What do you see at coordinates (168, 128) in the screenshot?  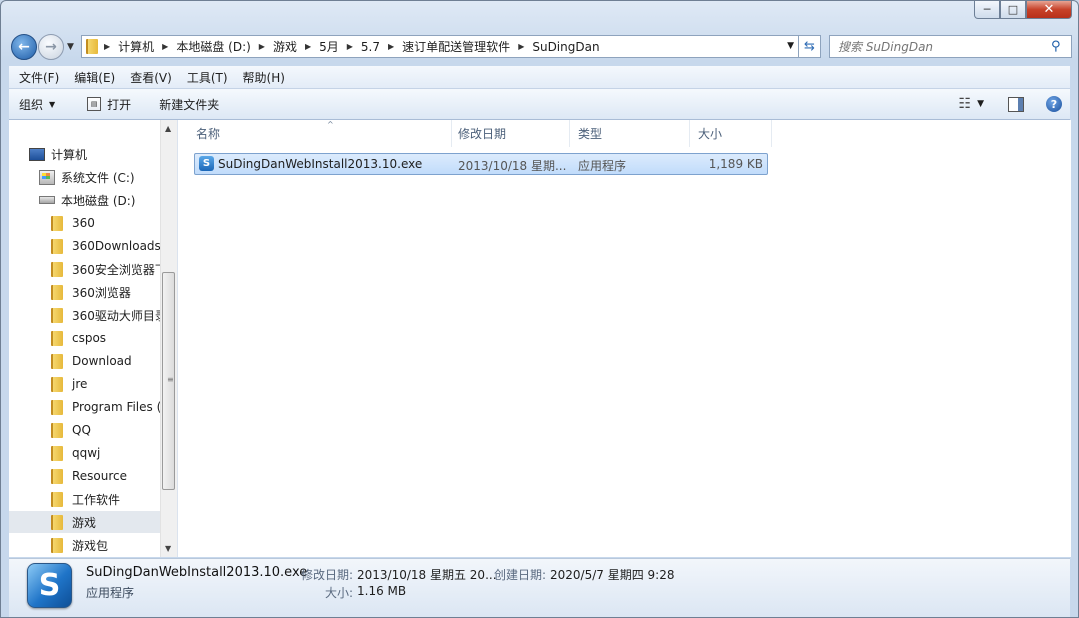 I see `scroll-up-icon: ▲` at bounding box center [168, 128].